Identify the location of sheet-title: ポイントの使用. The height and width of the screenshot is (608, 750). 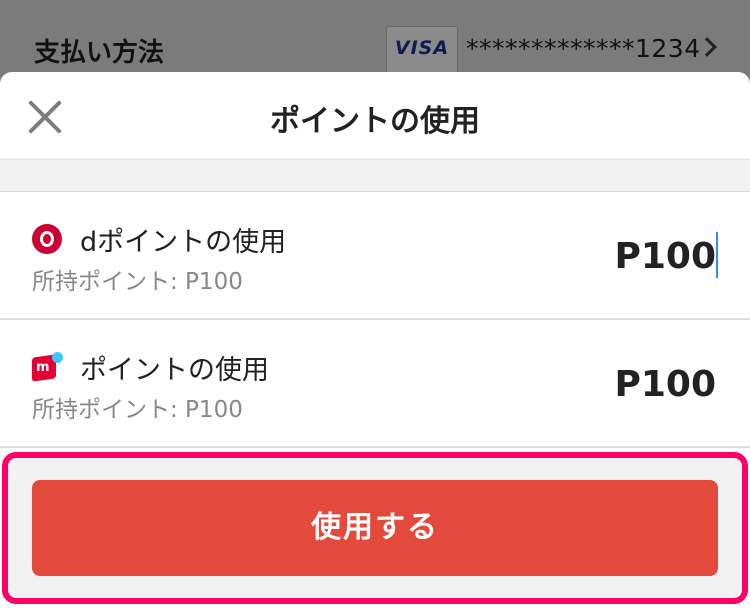
(375, 121).